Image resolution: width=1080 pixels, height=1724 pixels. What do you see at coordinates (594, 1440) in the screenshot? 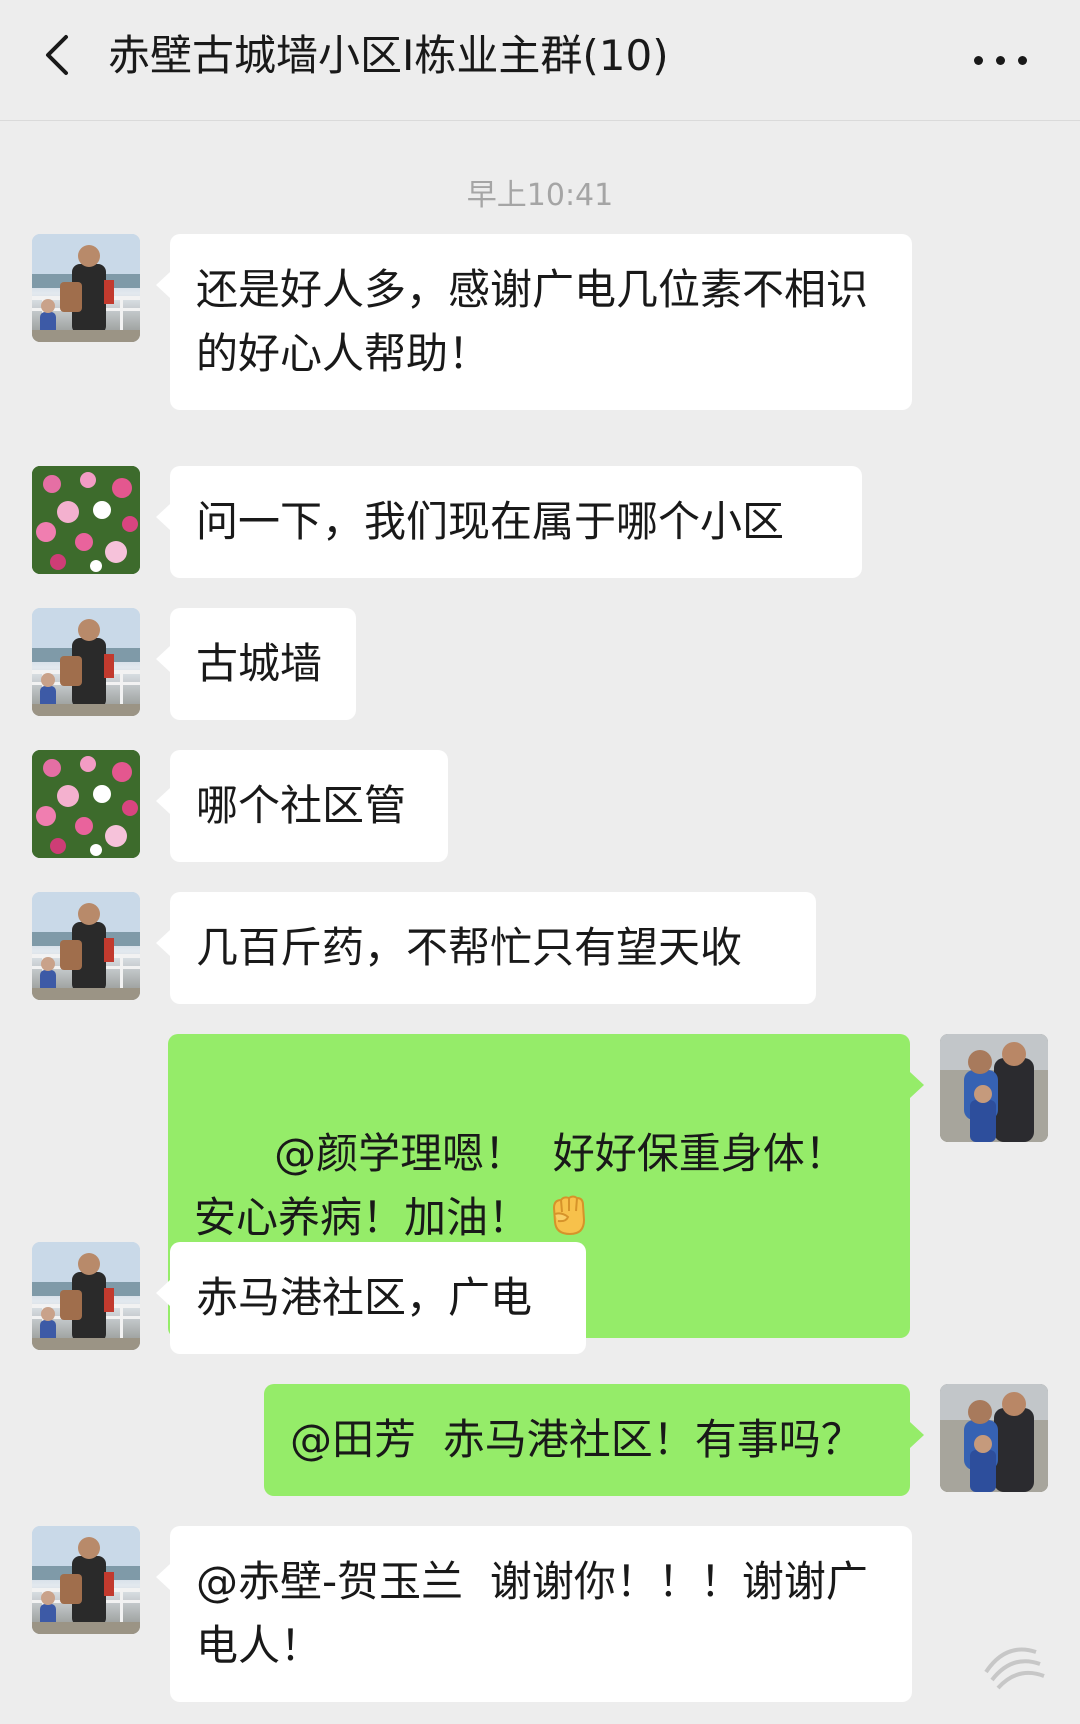
I see `message-bubble: @田芳 赤马港社区！有事吗？` at bounding box center [594, 1440].